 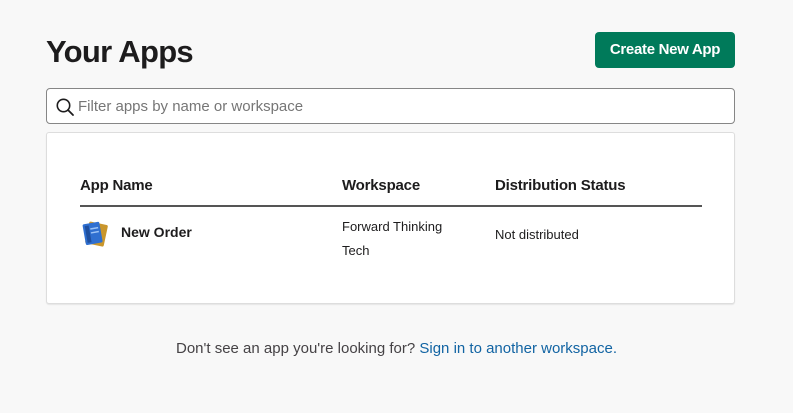 What do you see at coordinates (95, 234) in the screenshot?
I see `notebook-icon` at bounding box center [95, 234].